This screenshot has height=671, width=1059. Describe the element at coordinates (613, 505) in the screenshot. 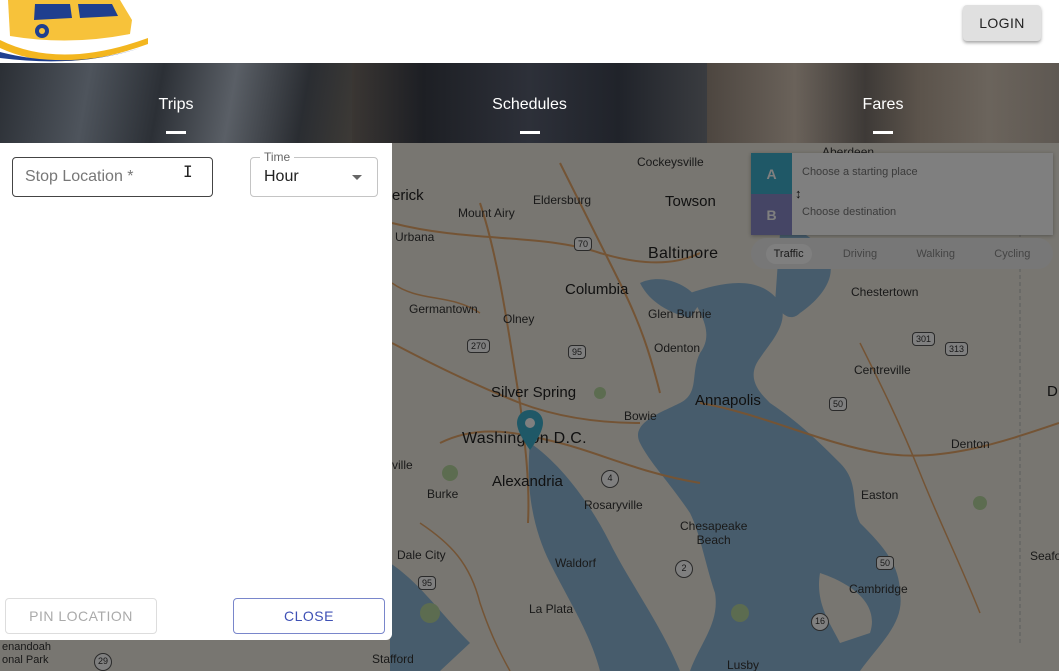

I see `map-label-rosaryville: Rosaryville` at that location.